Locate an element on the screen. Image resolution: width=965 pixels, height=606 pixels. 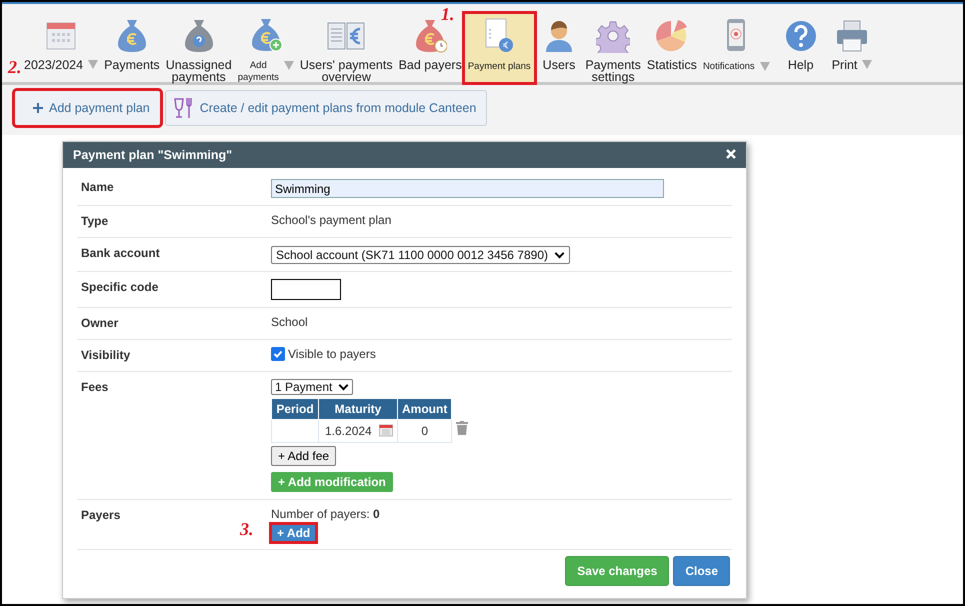
visibility-checkbox is located at coordinates (278, 354).